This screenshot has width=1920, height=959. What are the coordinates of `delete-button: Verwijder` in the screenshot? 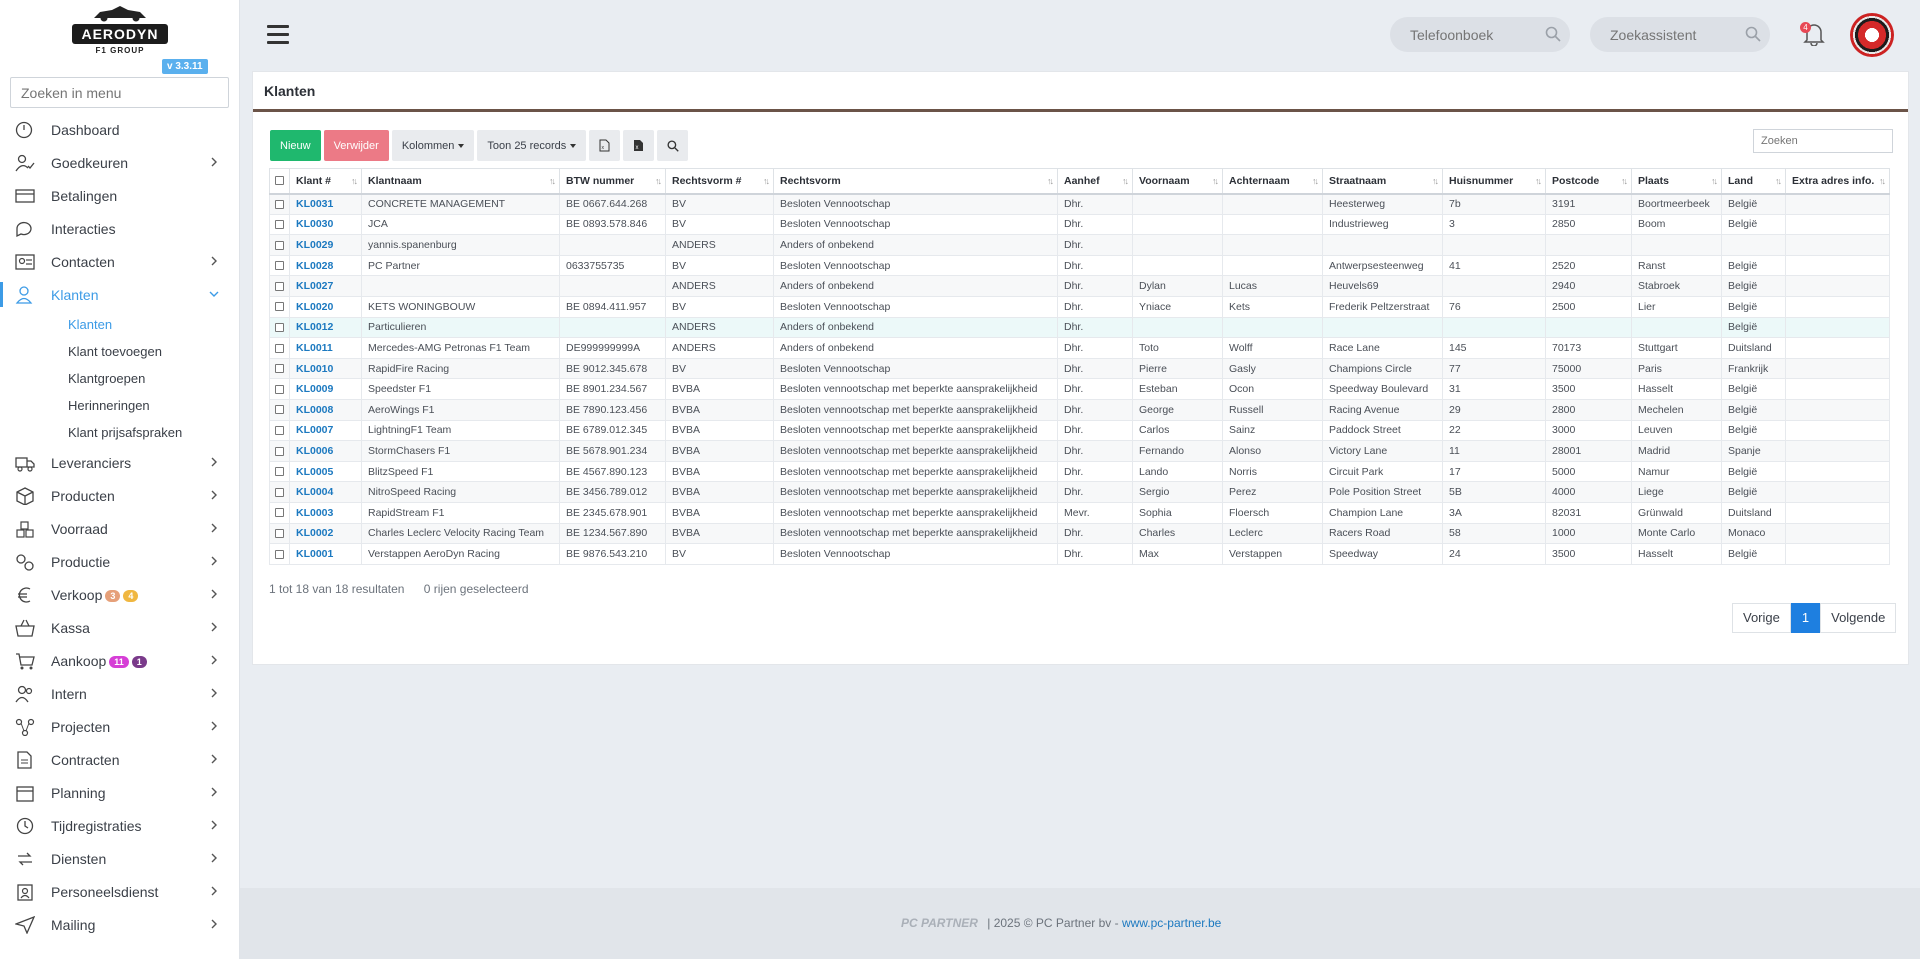 It's located at (356, 145).